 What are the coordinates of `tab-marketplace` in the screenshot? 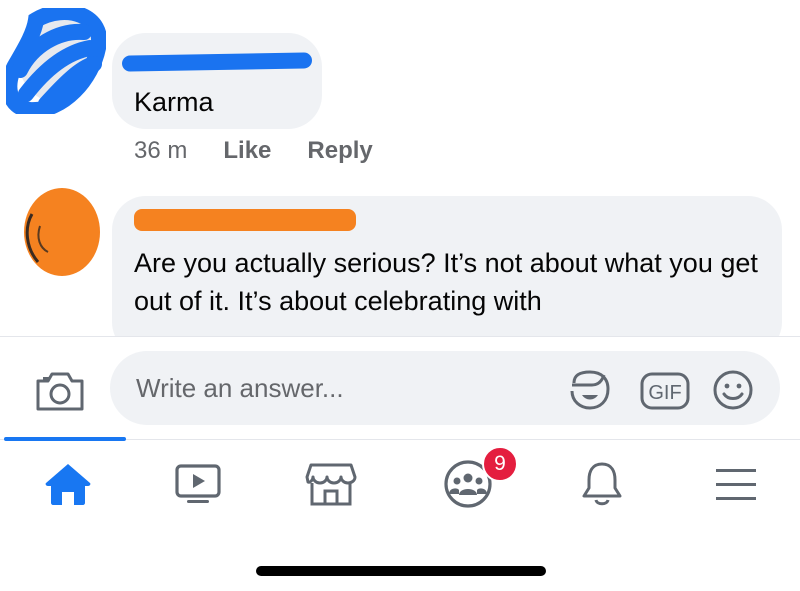 It's located at (331, 484).